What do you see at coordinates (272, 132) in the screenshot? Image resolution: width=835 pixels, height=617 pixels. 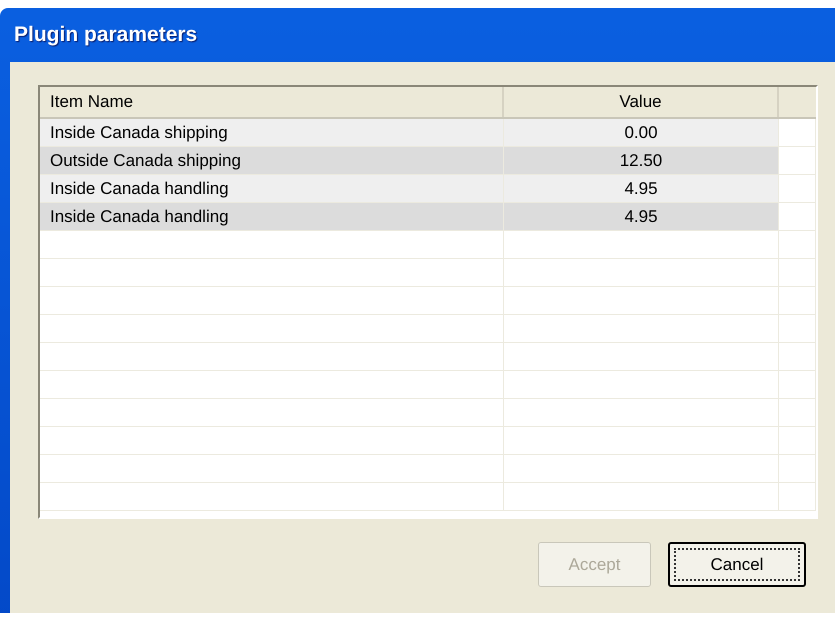 I see `table-cell: Inside Canada shipping` at bounding box center [272, 132].